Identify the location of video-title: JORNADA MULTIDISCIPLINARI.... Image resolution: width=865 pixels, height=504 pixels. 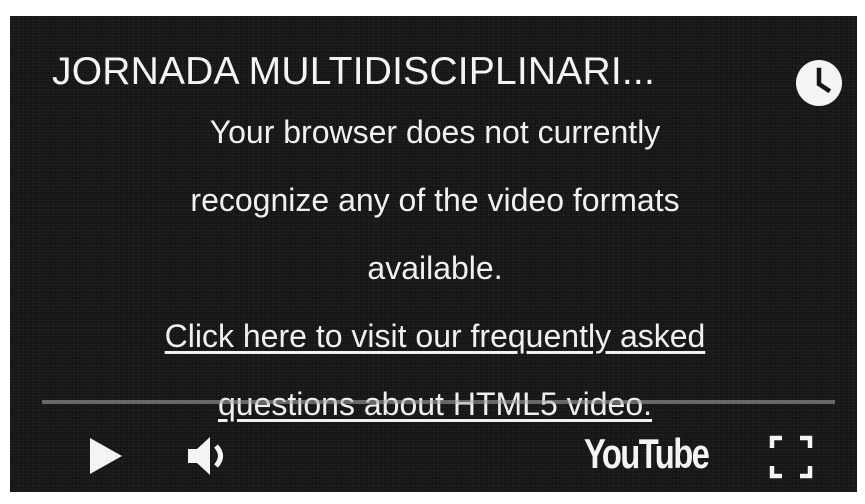
(353, 72).